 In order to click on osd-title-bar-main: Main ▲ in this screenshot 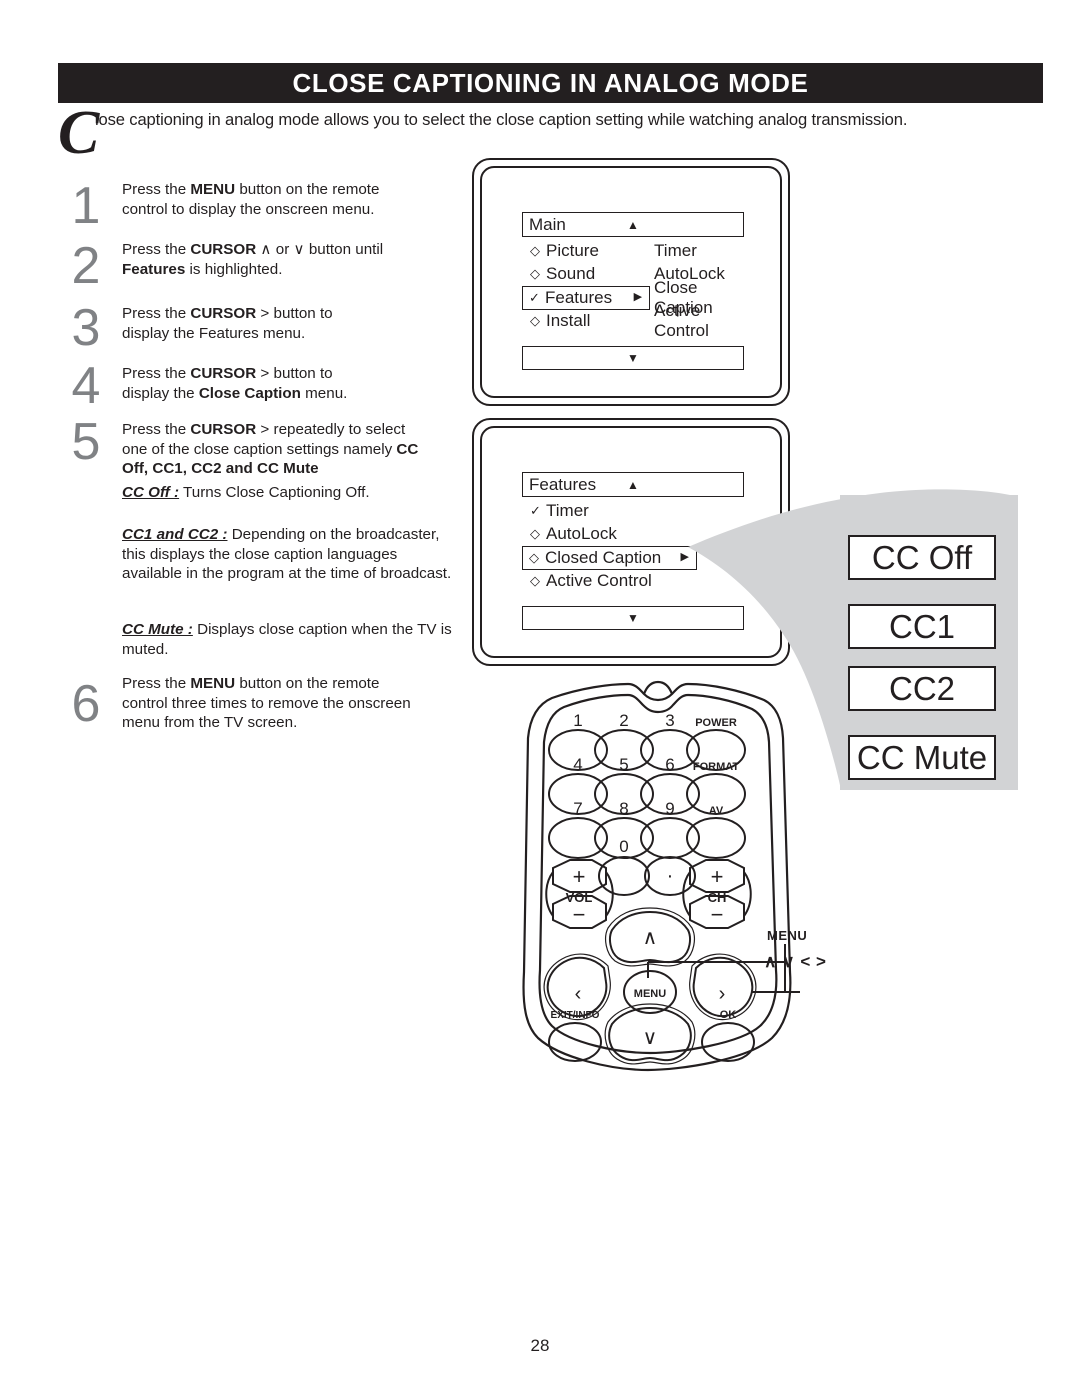, I will do `click(633, 224)`.